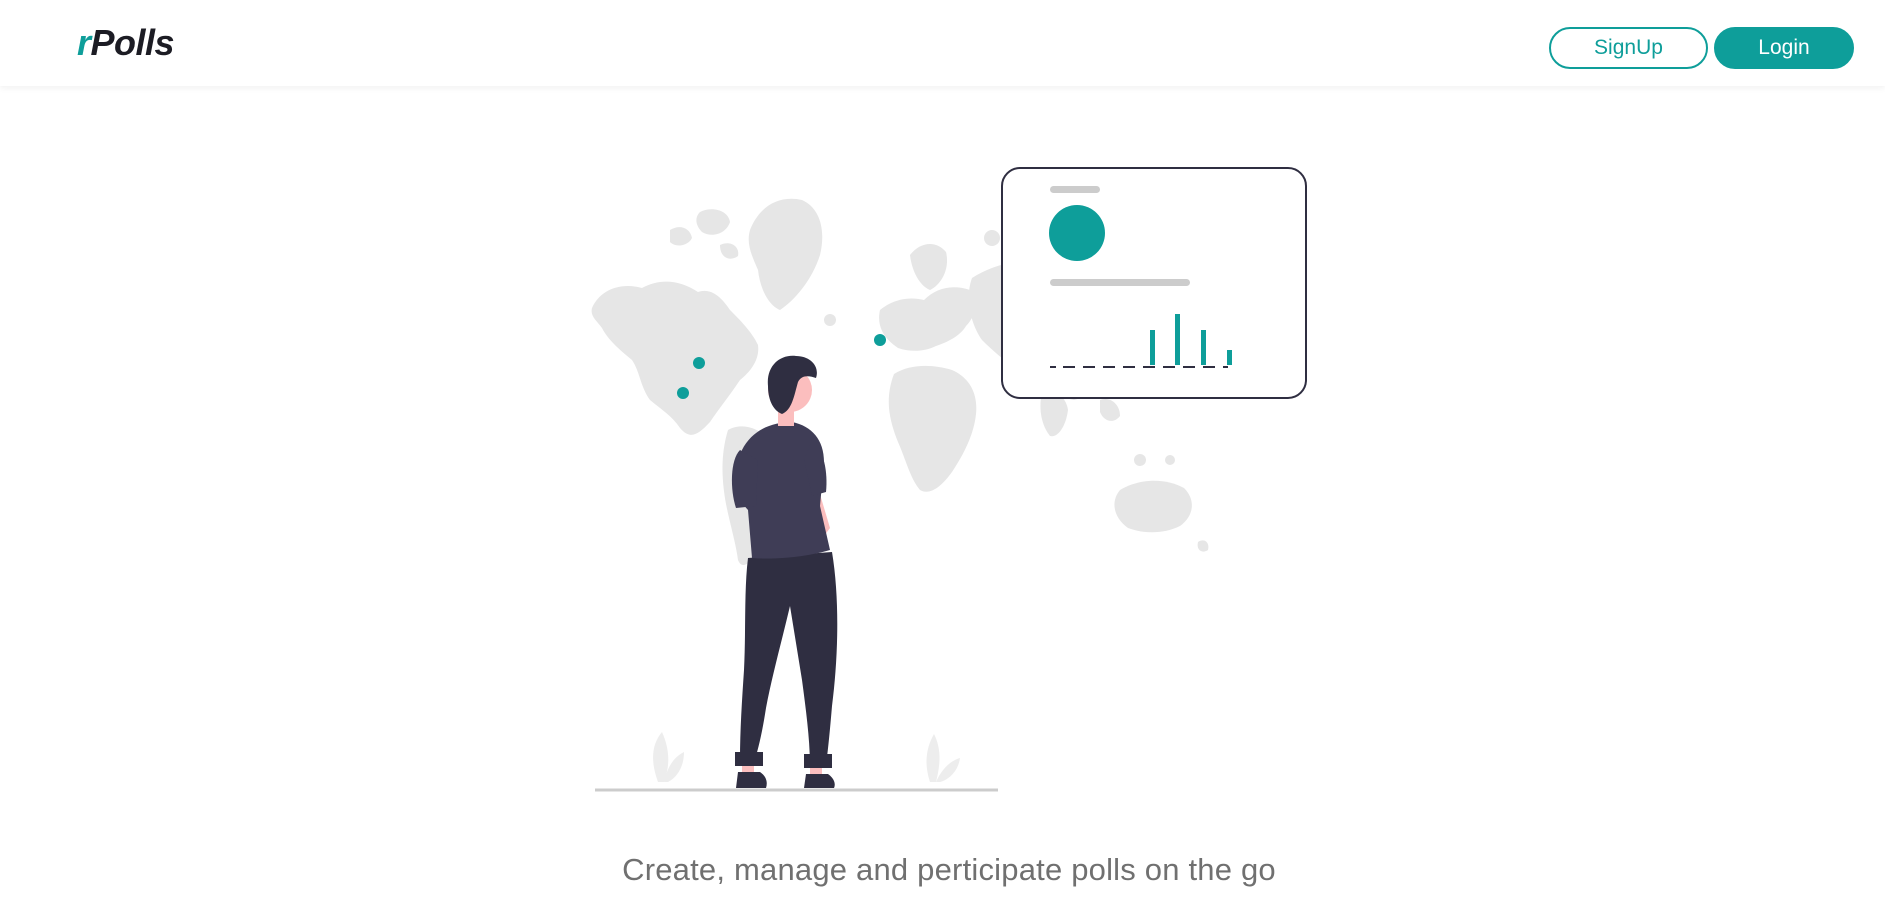  I want to click on login-button: Login, so click(1784, 48).